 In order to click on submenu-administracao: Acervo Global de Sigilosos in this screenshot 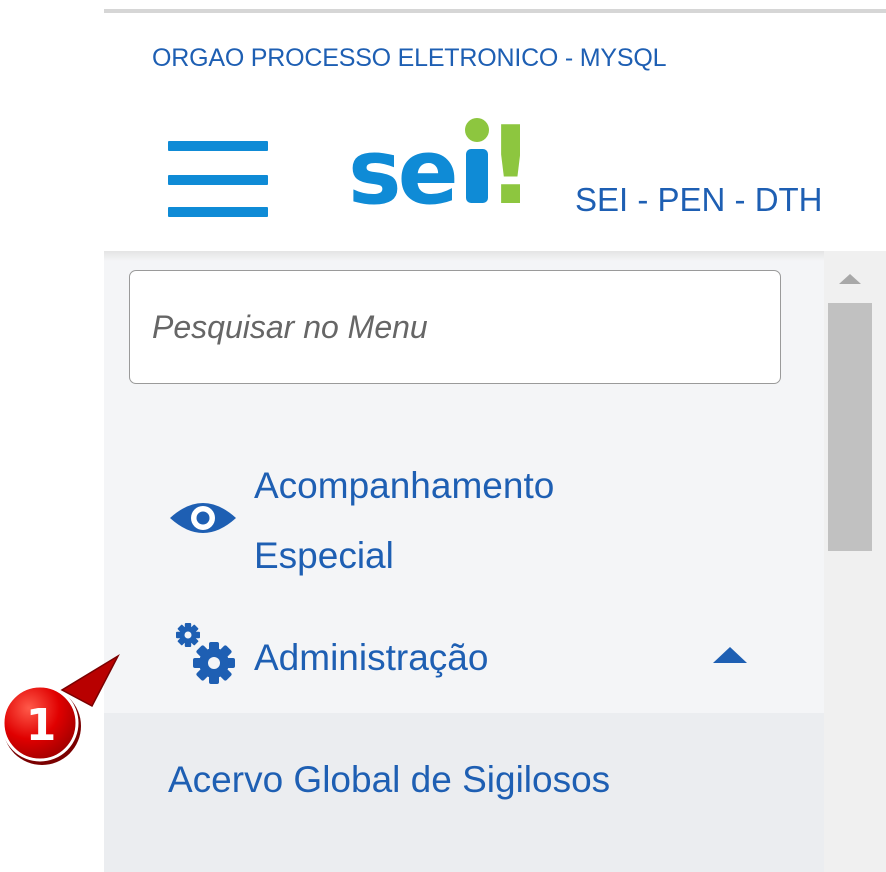, I will do `click(464, 792)`.